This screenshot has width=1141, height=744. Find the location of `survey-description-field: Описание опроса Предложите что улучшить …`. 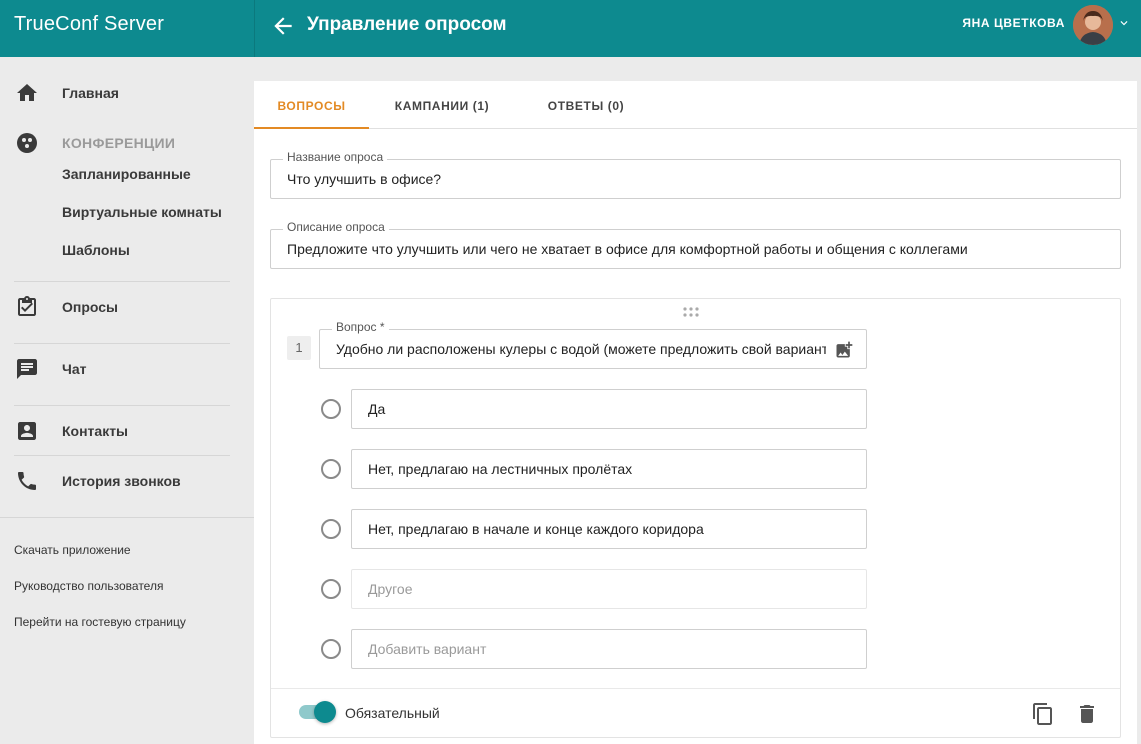

survey-description-field: Описание опроса Предложите что улучшить … is located at coordinates (695, 244).